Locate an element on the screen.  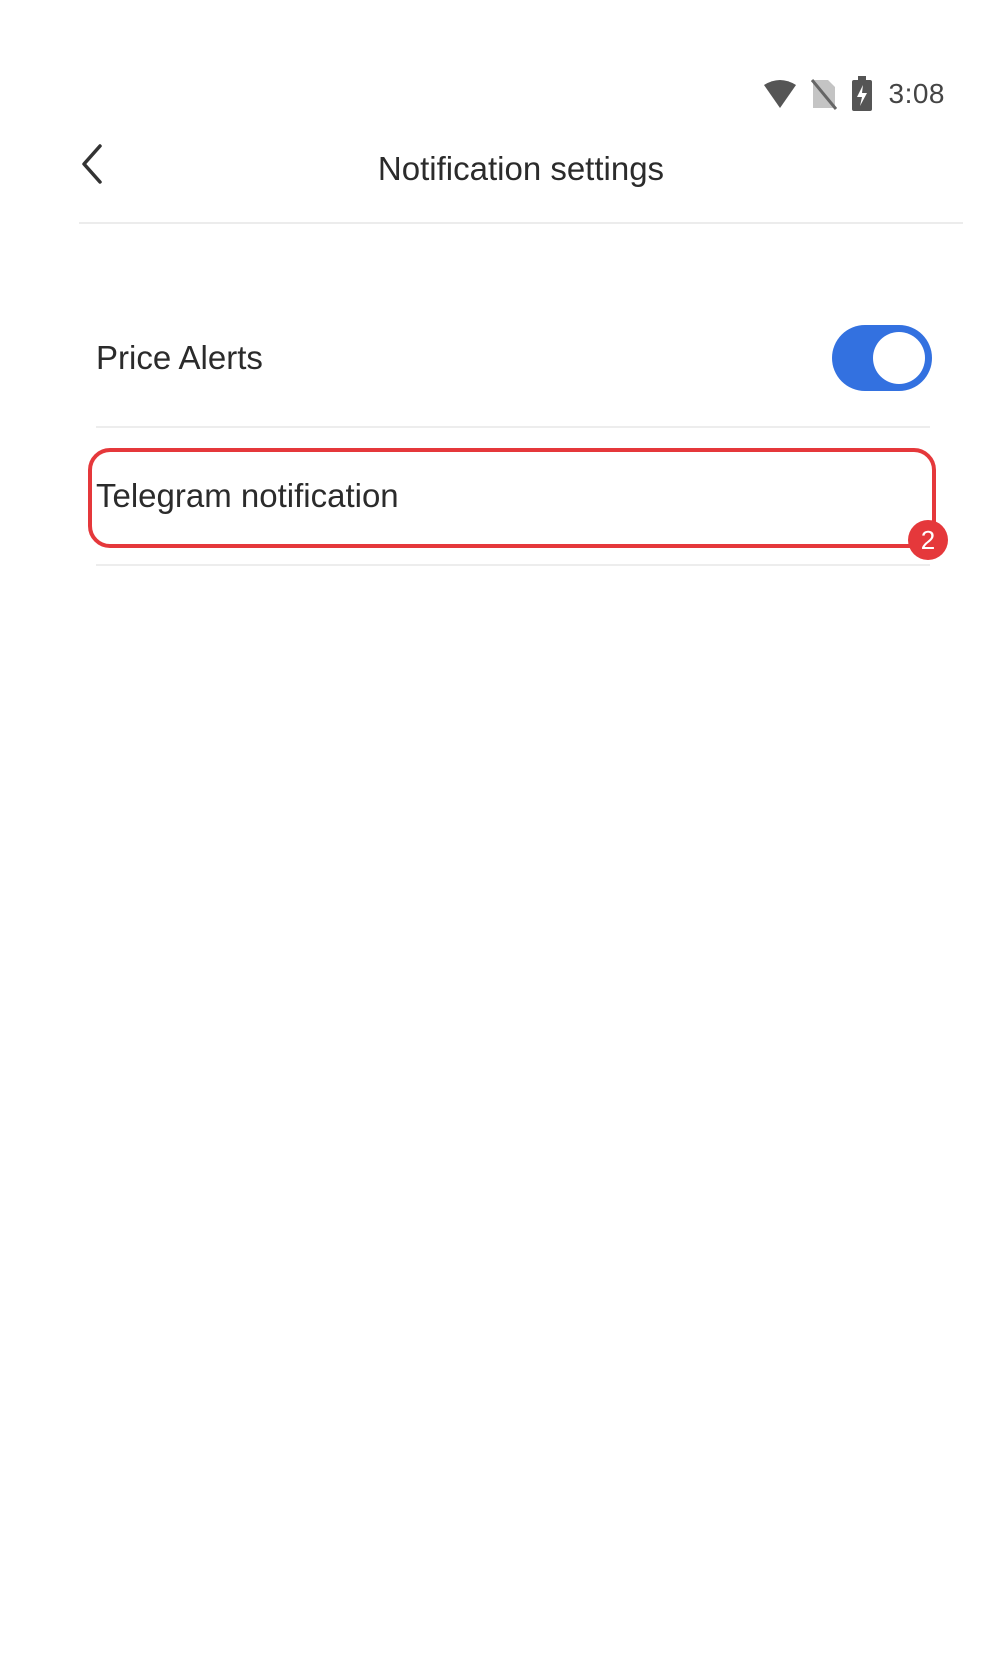
header: Notification settings is located at coordinates (521, 177).